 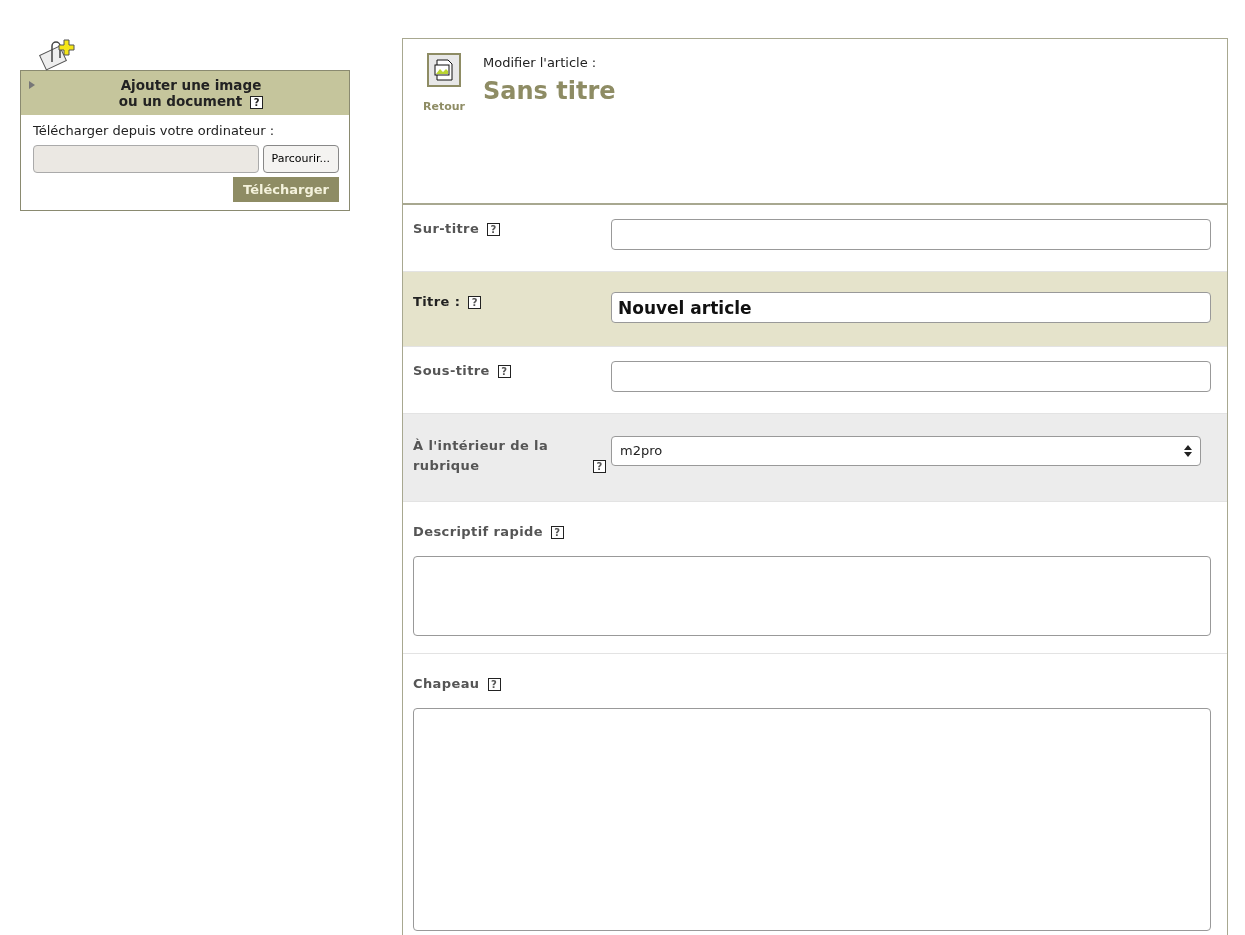 What do you see at coordinates (154, 131) in the screenshot?
I see `upload-label: Télécharger depuis votre ordinateur :` at bounding box center [154, 131].